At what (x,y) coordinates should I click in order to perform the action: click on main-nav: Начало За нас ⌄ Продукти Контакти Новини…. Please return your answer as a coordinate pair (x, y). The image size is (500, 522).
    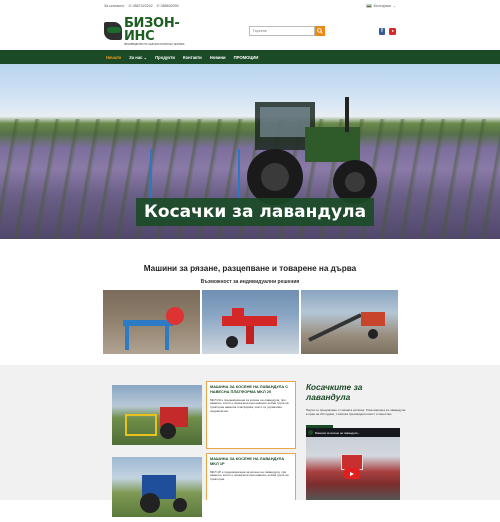
    Looking at the image, I should click on (250, 57).